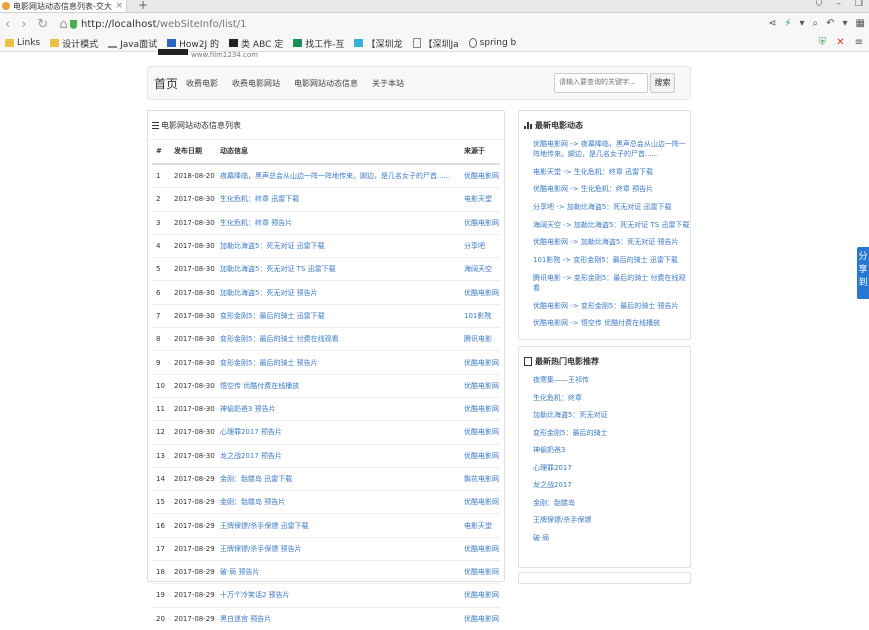 This screenshot has height=630, width=869. I want to click on latest-item: 优酷电影网 -> 悟空传 优酷付费在线播放, so click(611, 323).